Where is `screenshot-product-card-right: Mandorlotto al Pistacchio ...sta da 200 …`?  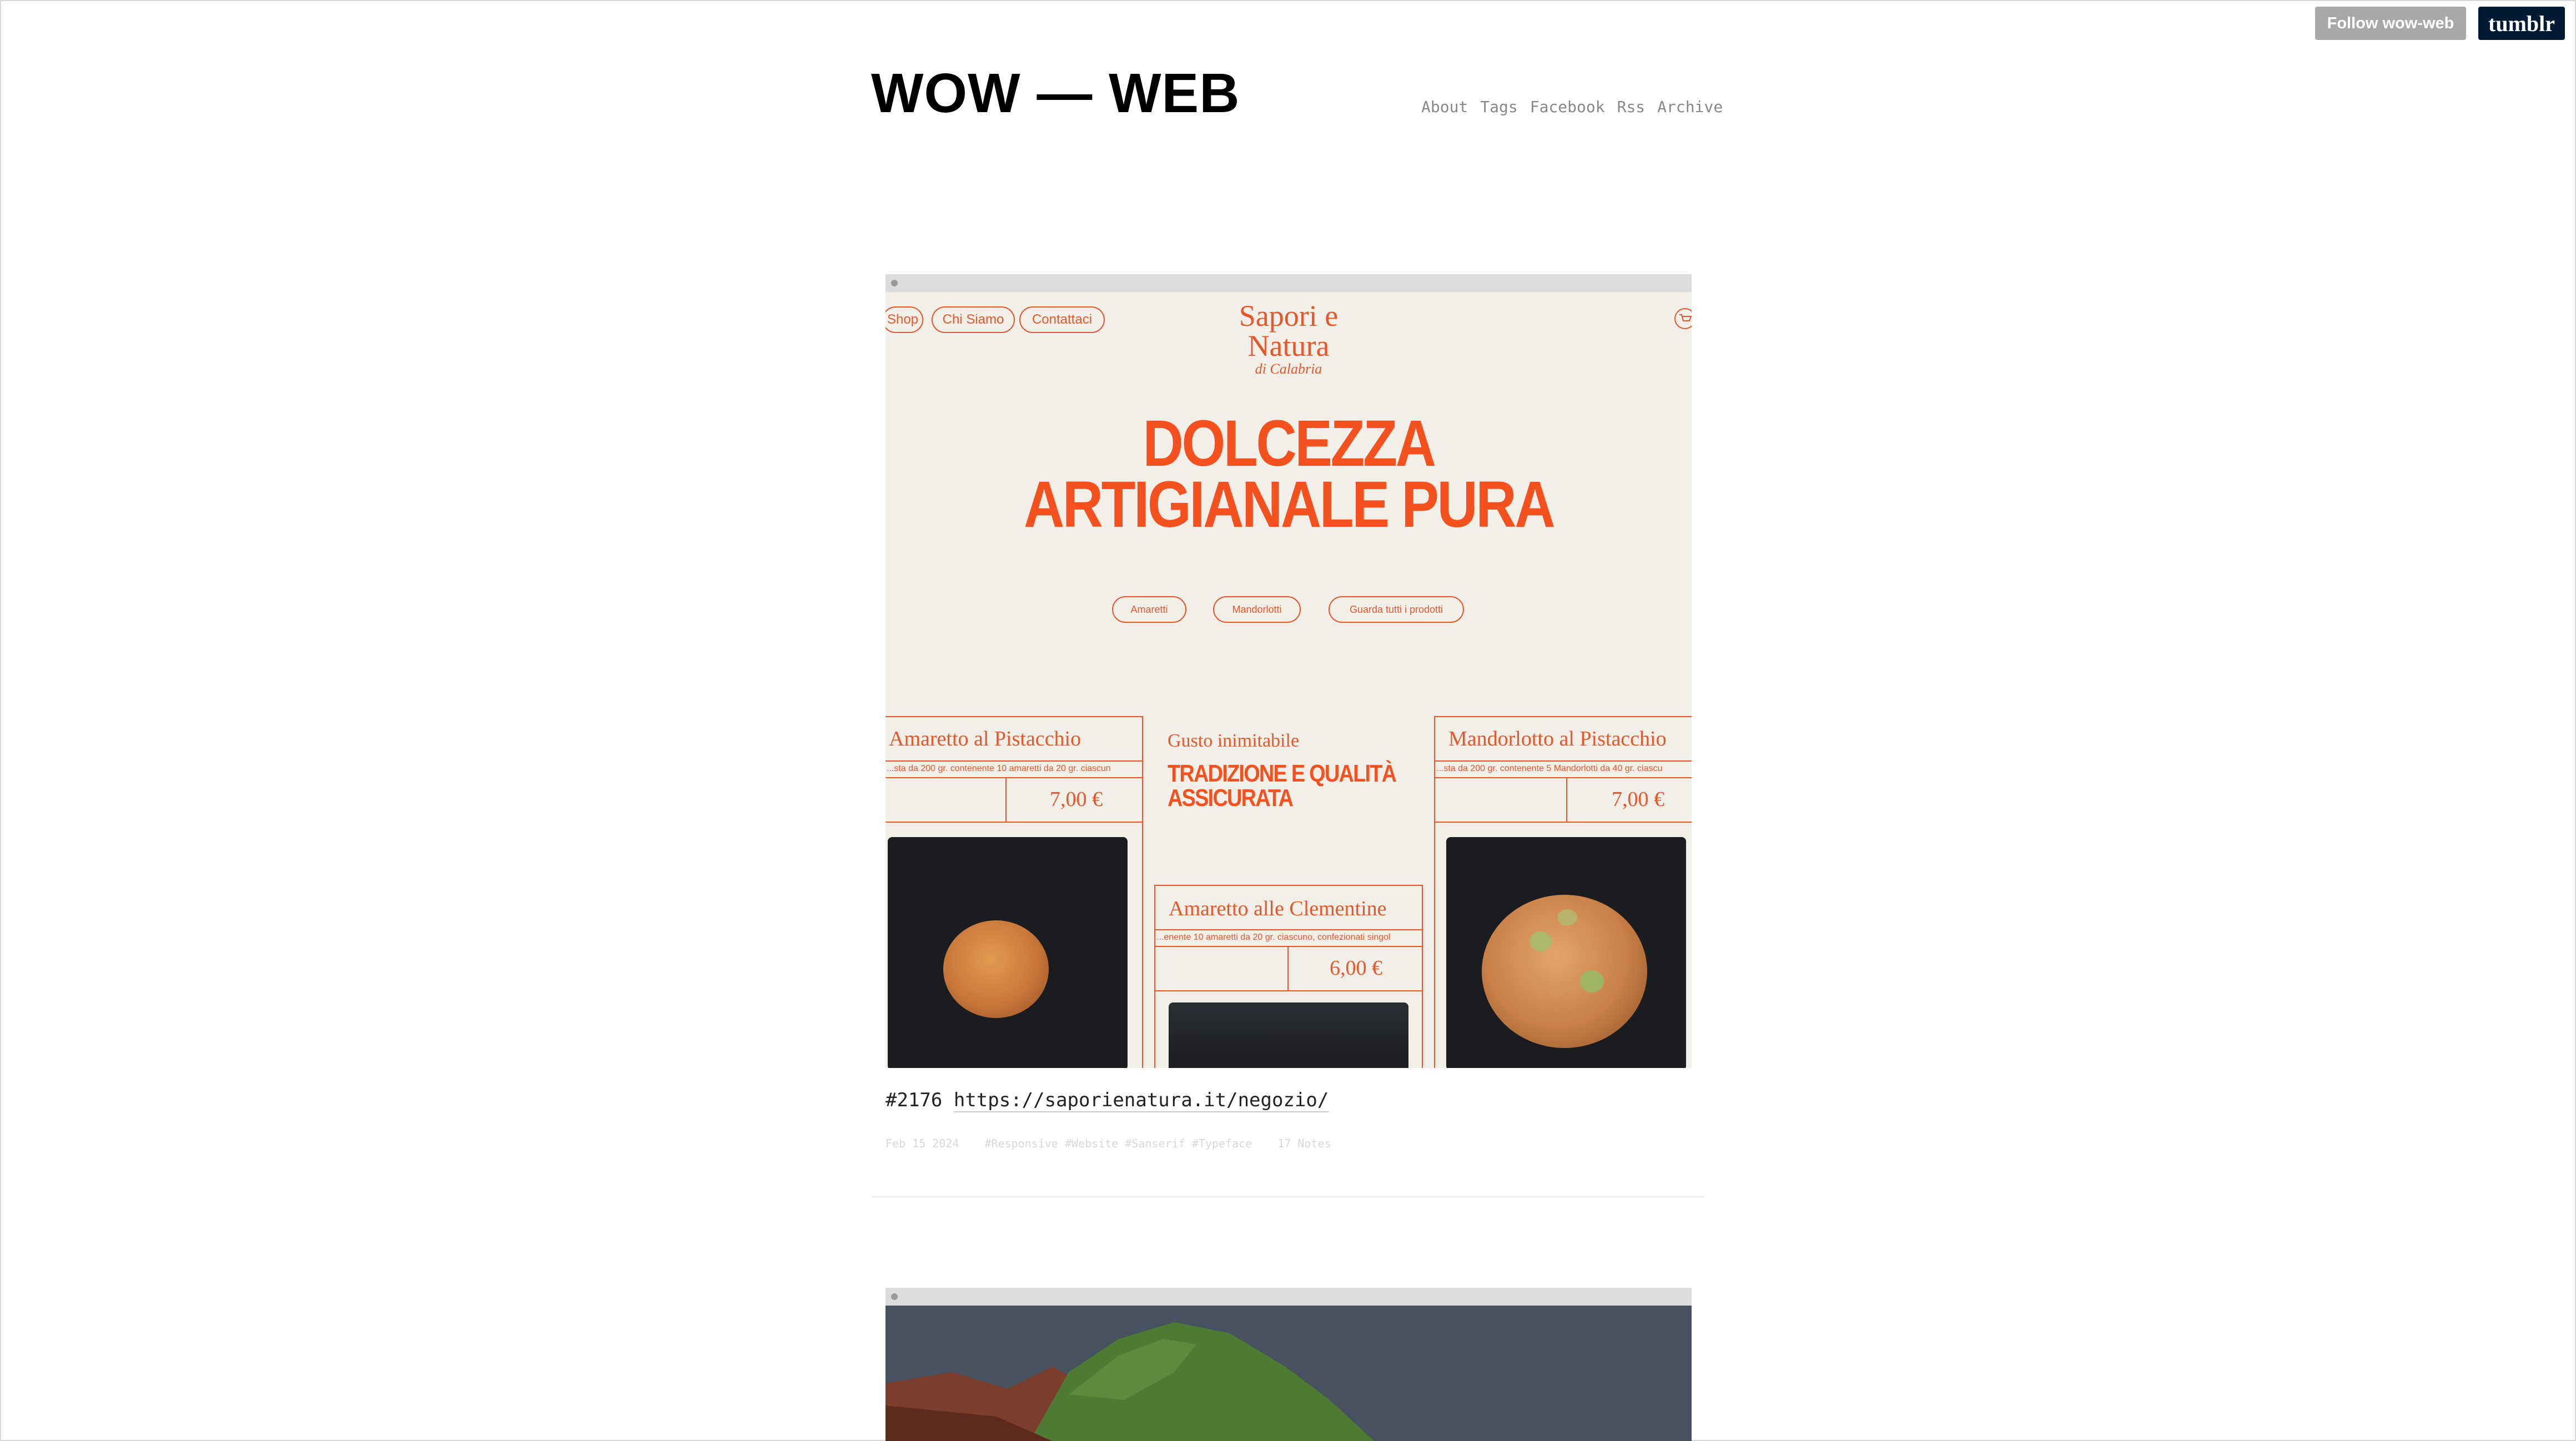
screenshot-product-card-right: Mandorlotto al Pistacchio ...sta da 200 … is located at coordinates (1563, 892).